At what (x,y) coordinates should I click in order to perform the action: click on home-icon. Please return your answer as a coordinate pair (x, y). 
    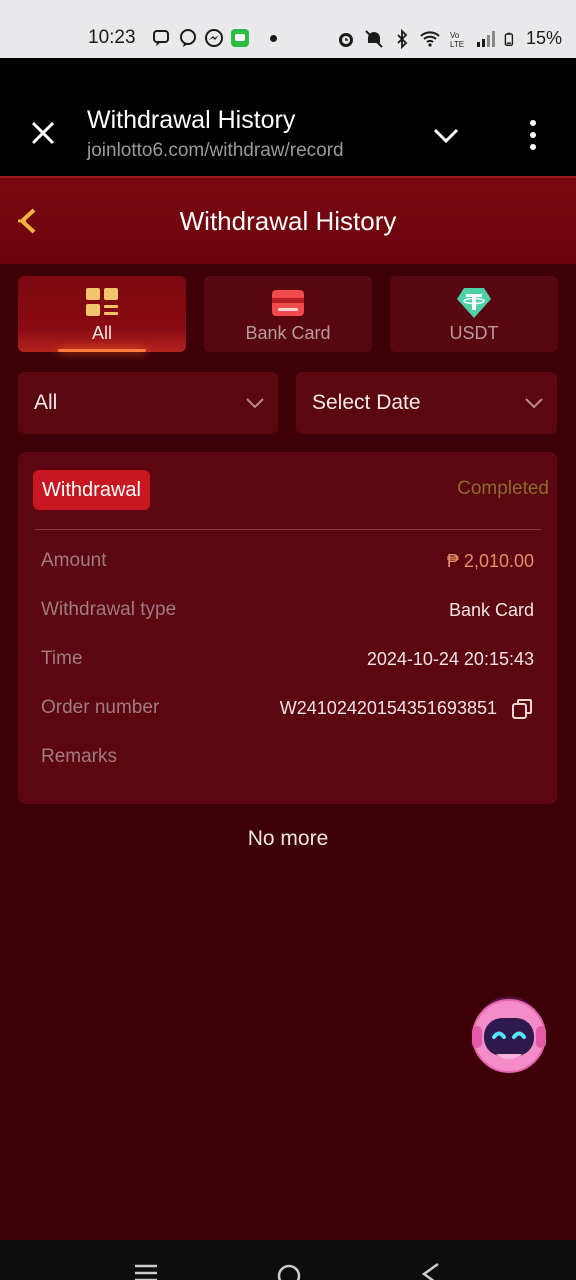
    Looking at the image, I should click on (289, 1270).